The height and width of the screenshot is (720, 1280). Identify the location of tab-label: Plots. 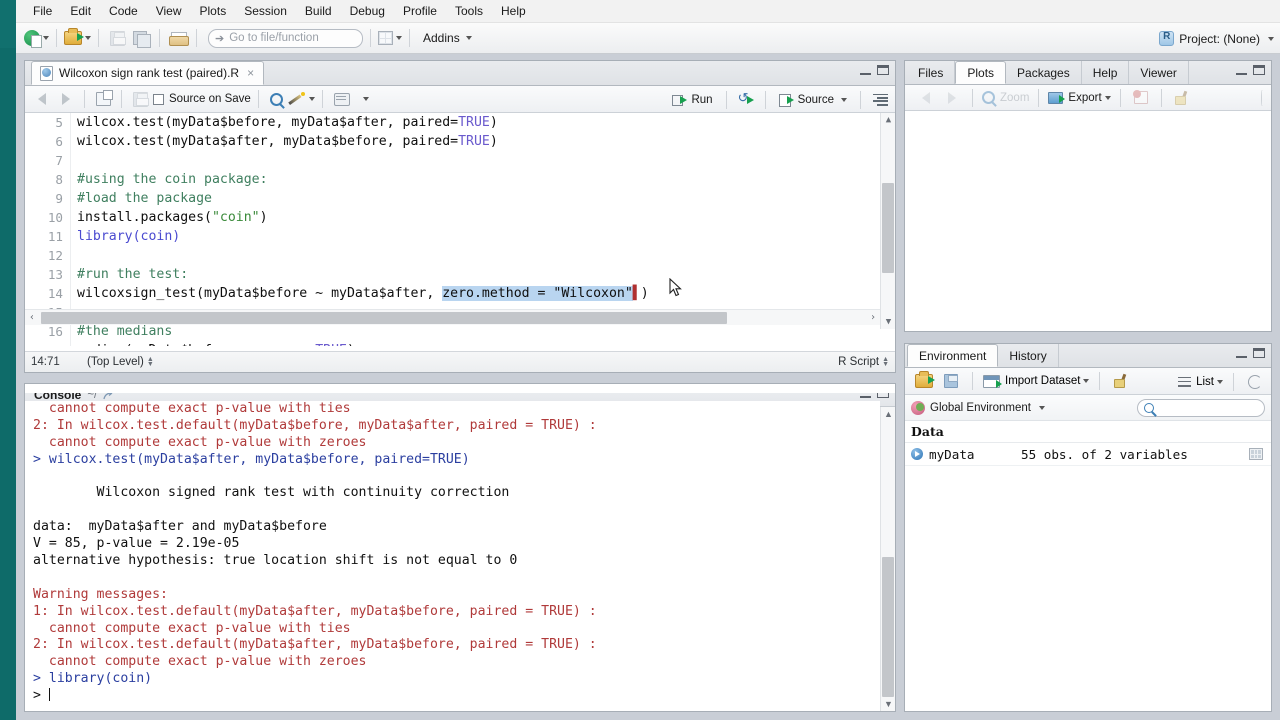
(981, 72).